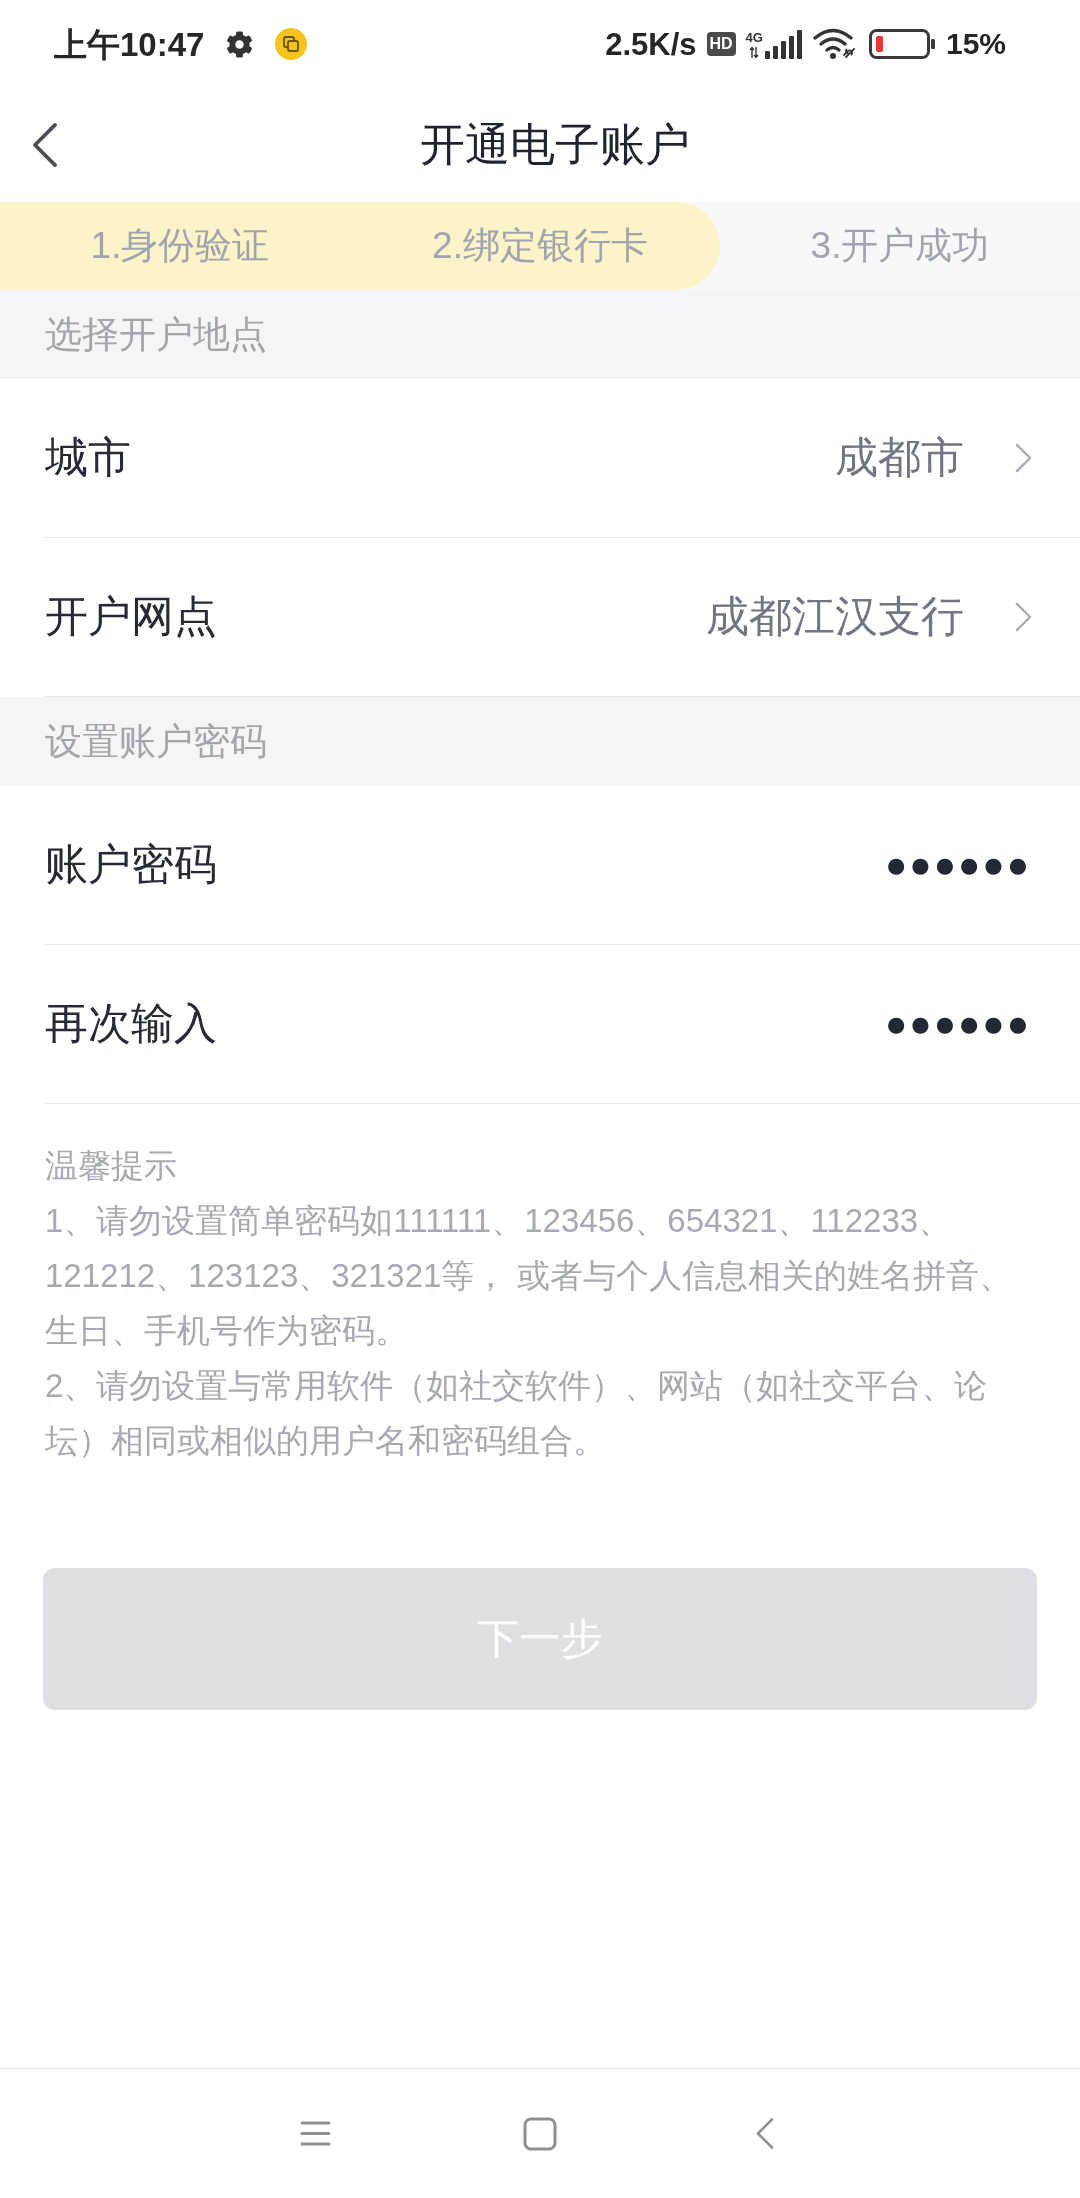 This screenshot has height=2198, width=1080. I want to click on field-label: 开户网点, so click(131, 616).